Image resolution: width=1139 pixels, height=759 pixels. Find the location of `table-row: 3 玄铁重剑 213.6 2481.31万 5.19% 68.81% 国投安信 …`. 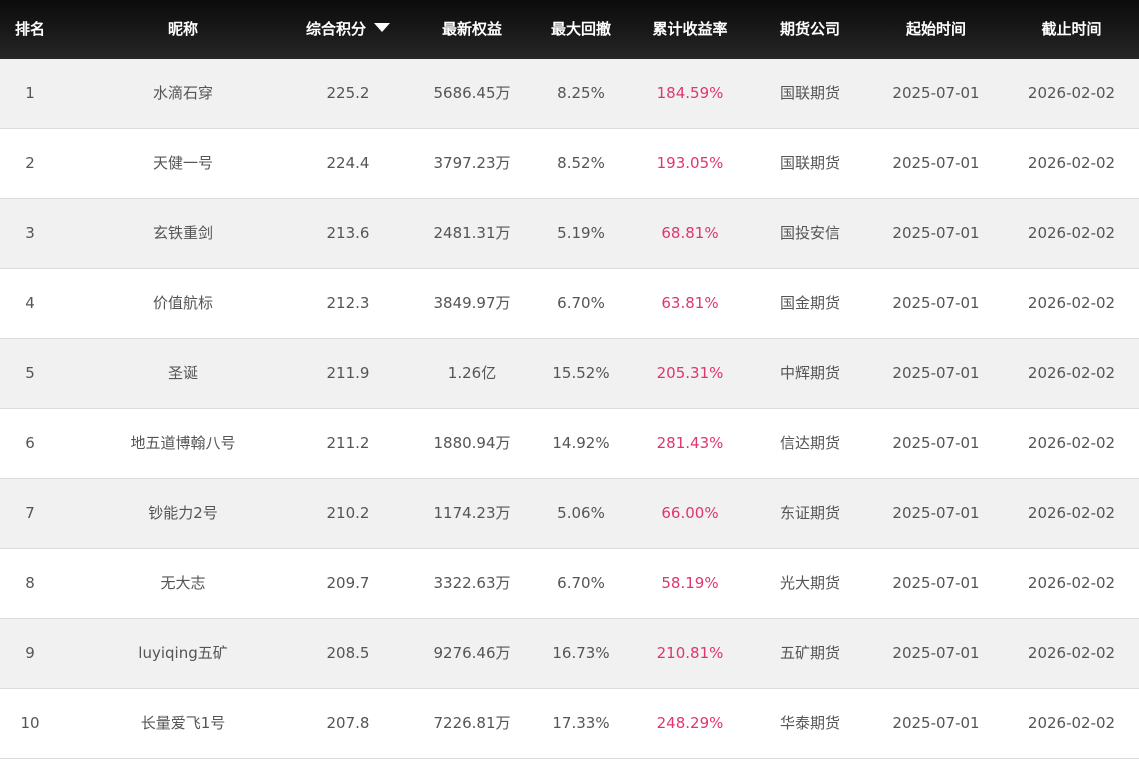

table-row: 3 玄铁重剑 213.6 2481.31万 5.19% 68.81% 国投安信 … is located at coordinates (569, 234).